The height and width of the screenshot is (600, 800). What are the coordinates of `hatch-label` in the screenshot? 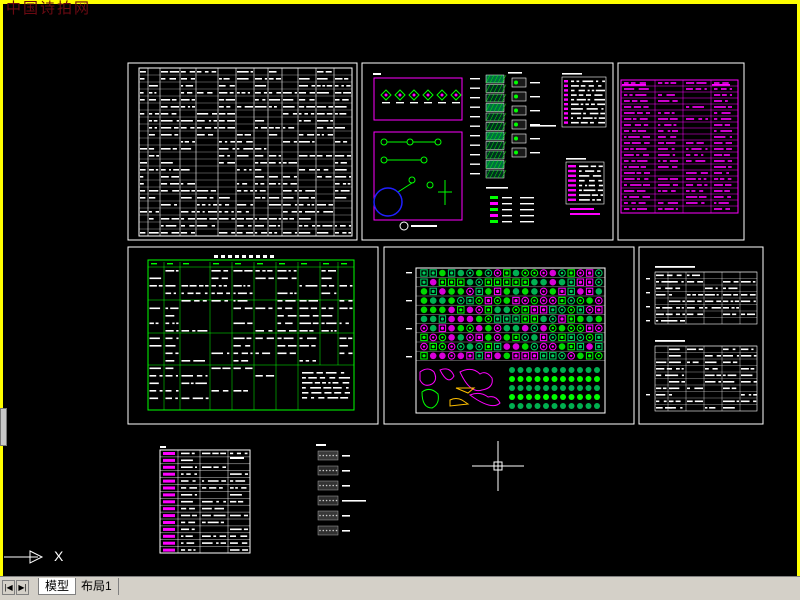 It's located at (475, 174).